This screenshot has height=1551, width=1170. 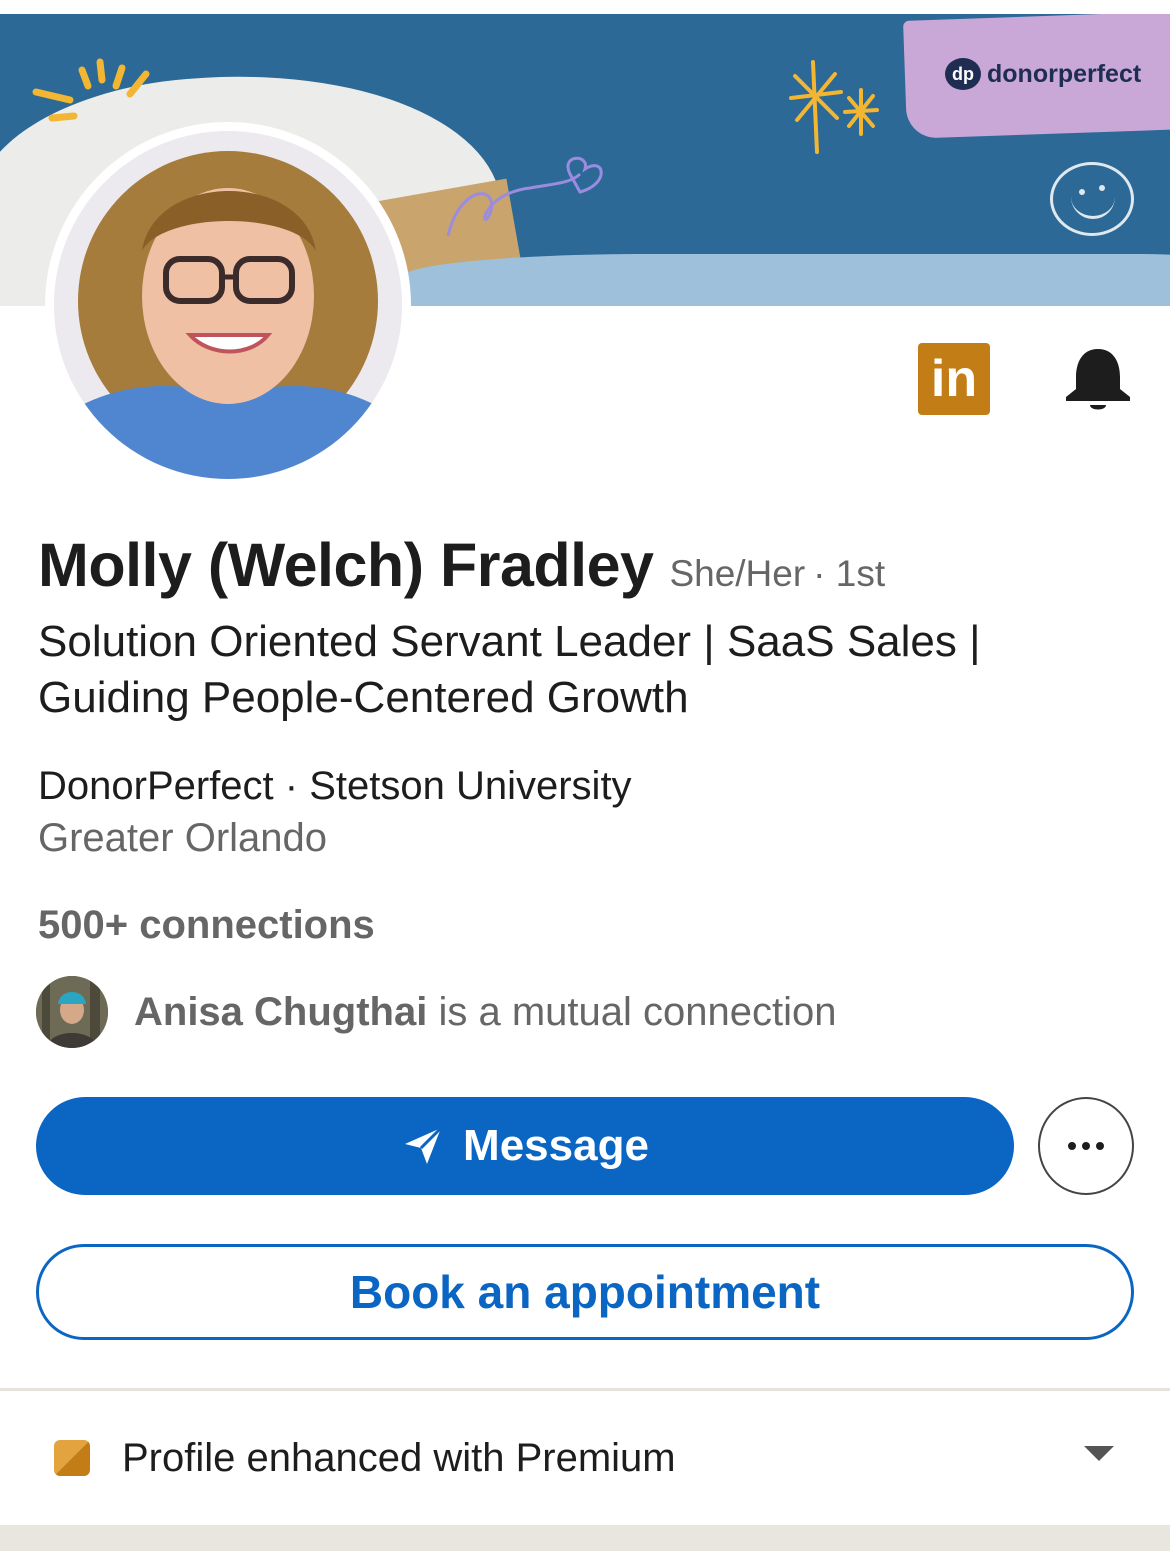 I want to click on mutual-connection: Anisa Chugthai is a mutual connection, so click(x=436, y=1012).